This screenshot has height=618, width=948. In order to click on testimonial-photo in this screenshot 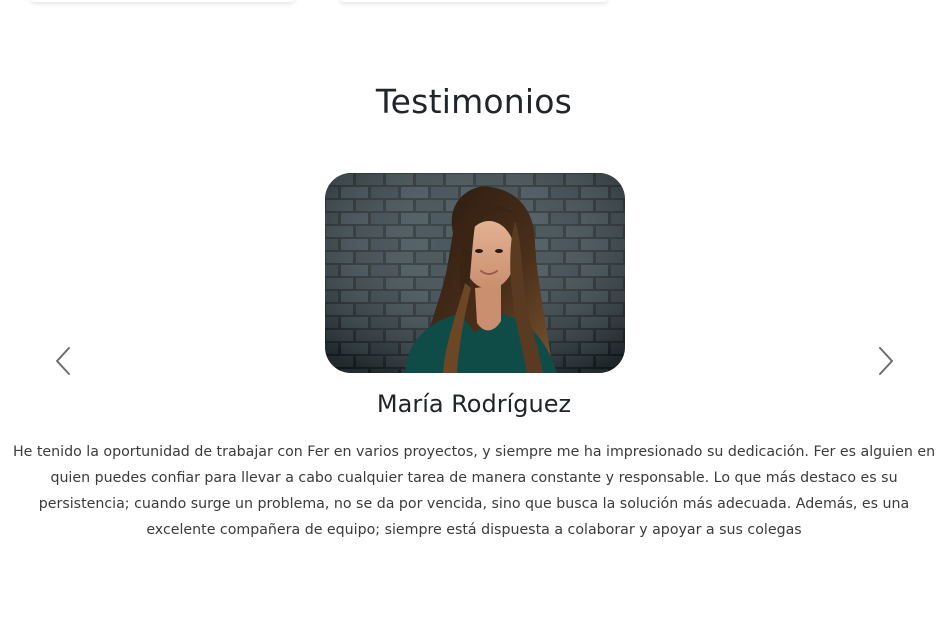, I will do `click(475, 273)`.